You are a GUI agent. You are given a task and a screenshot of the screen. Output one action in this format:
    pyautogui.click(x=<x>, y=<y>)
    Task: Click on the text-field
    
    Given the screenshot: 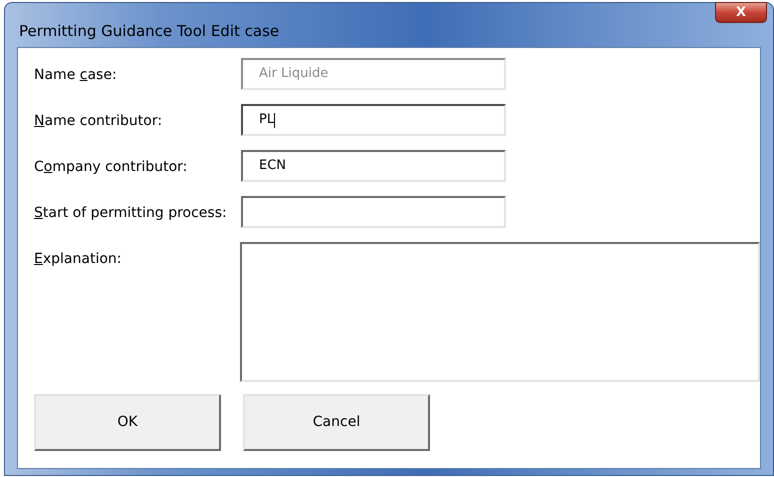 What is the action you would take?
    pyautogui.click(x=373, y=212)
    